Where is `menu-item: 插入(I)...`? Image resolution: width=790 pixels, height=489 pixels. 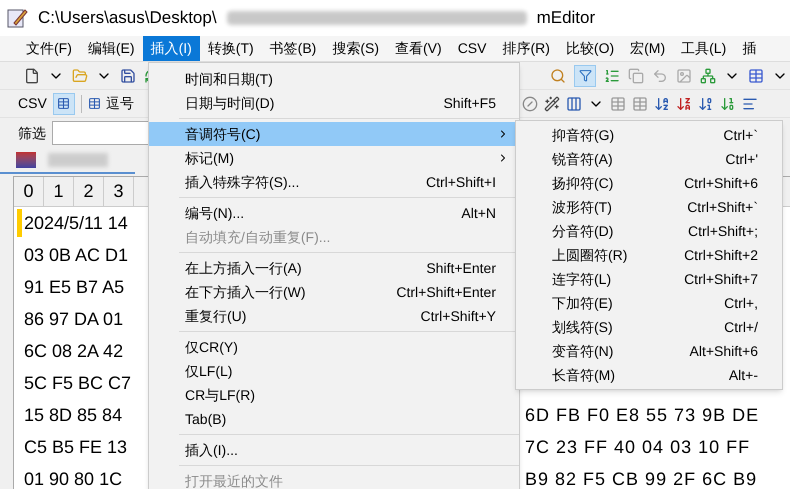 menu-item: 插入(I)... is located at coordinates (334, 450).